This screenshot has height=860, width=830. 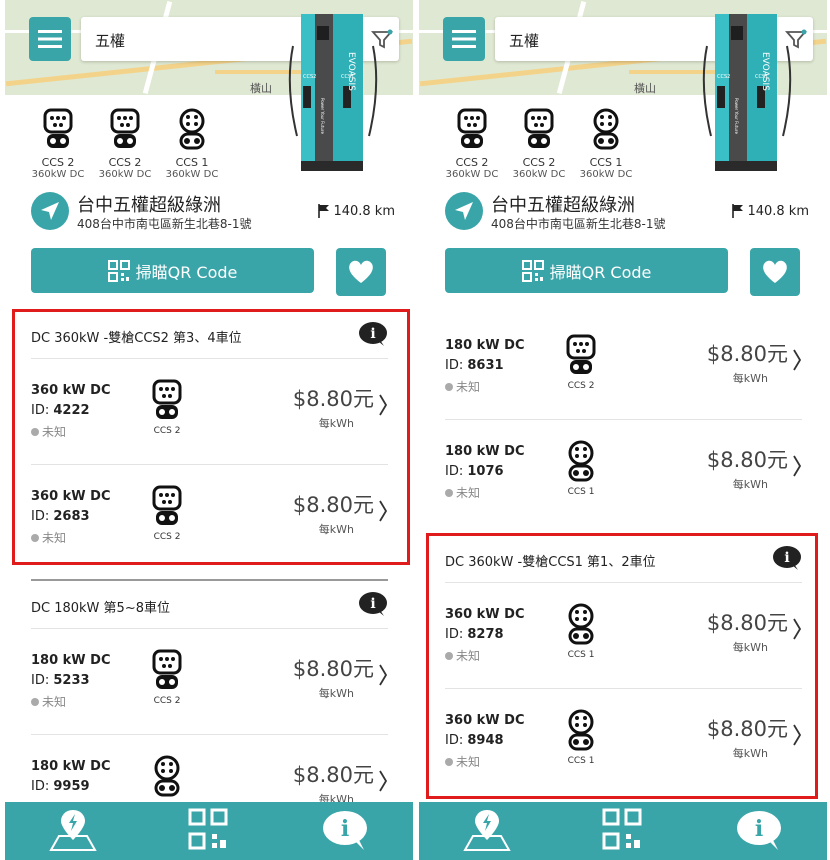 I want to click on charger-status: 未知, so click(x=462, y=655).